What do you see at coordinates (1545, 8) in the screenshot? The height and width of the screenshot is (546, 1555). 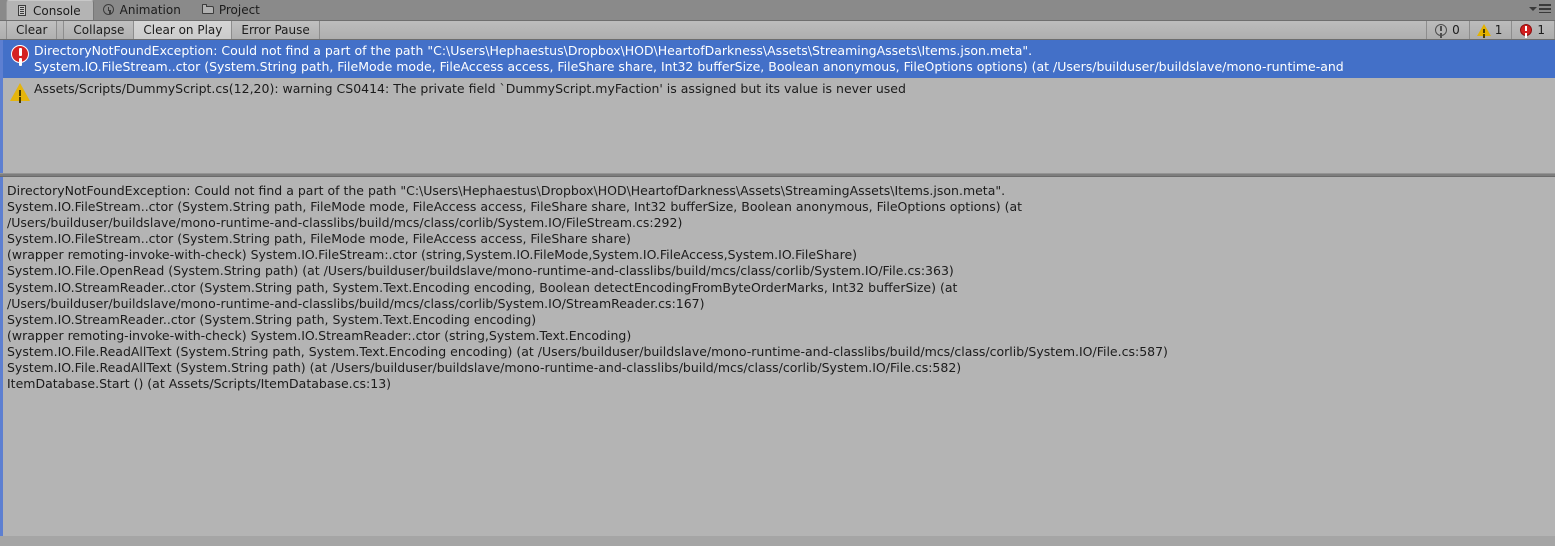 I see `hamburger-menu-icon` at bounding box center [1545, 8].